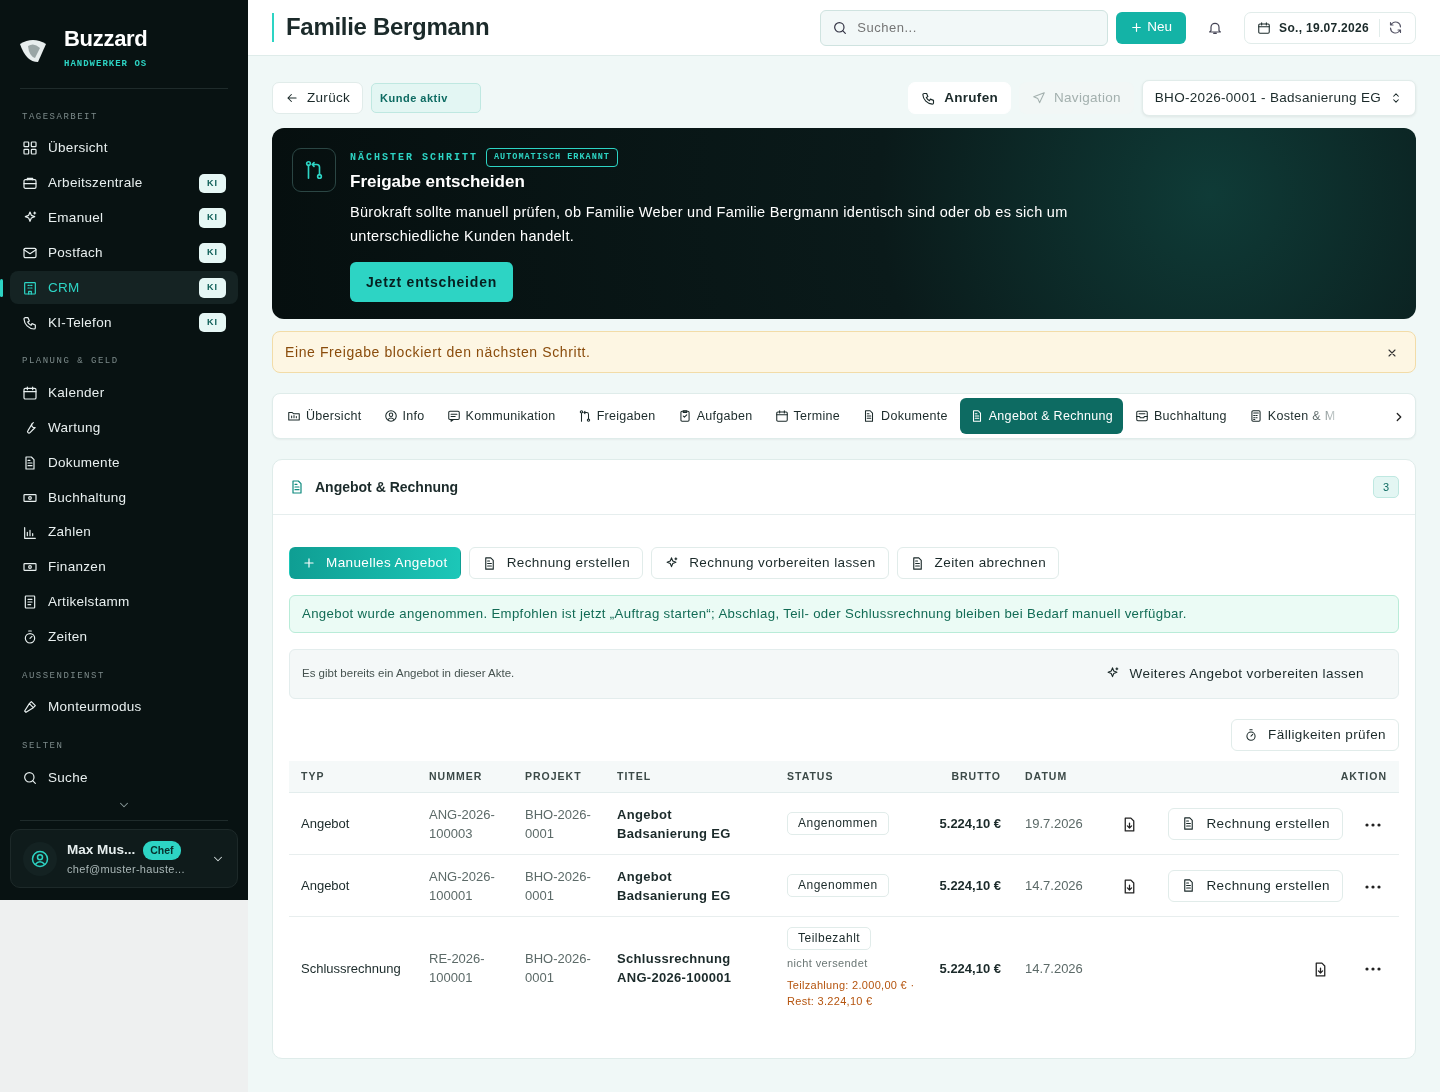 The image size is (1440, 1092). I want to click on next-step-text: Bürokraft sollte manuell prüfen, ob Familie Weber und Familie Bergmann identisch sind oder ob es sich um unterschiedliche Kunden handelt., so click(709, 225).